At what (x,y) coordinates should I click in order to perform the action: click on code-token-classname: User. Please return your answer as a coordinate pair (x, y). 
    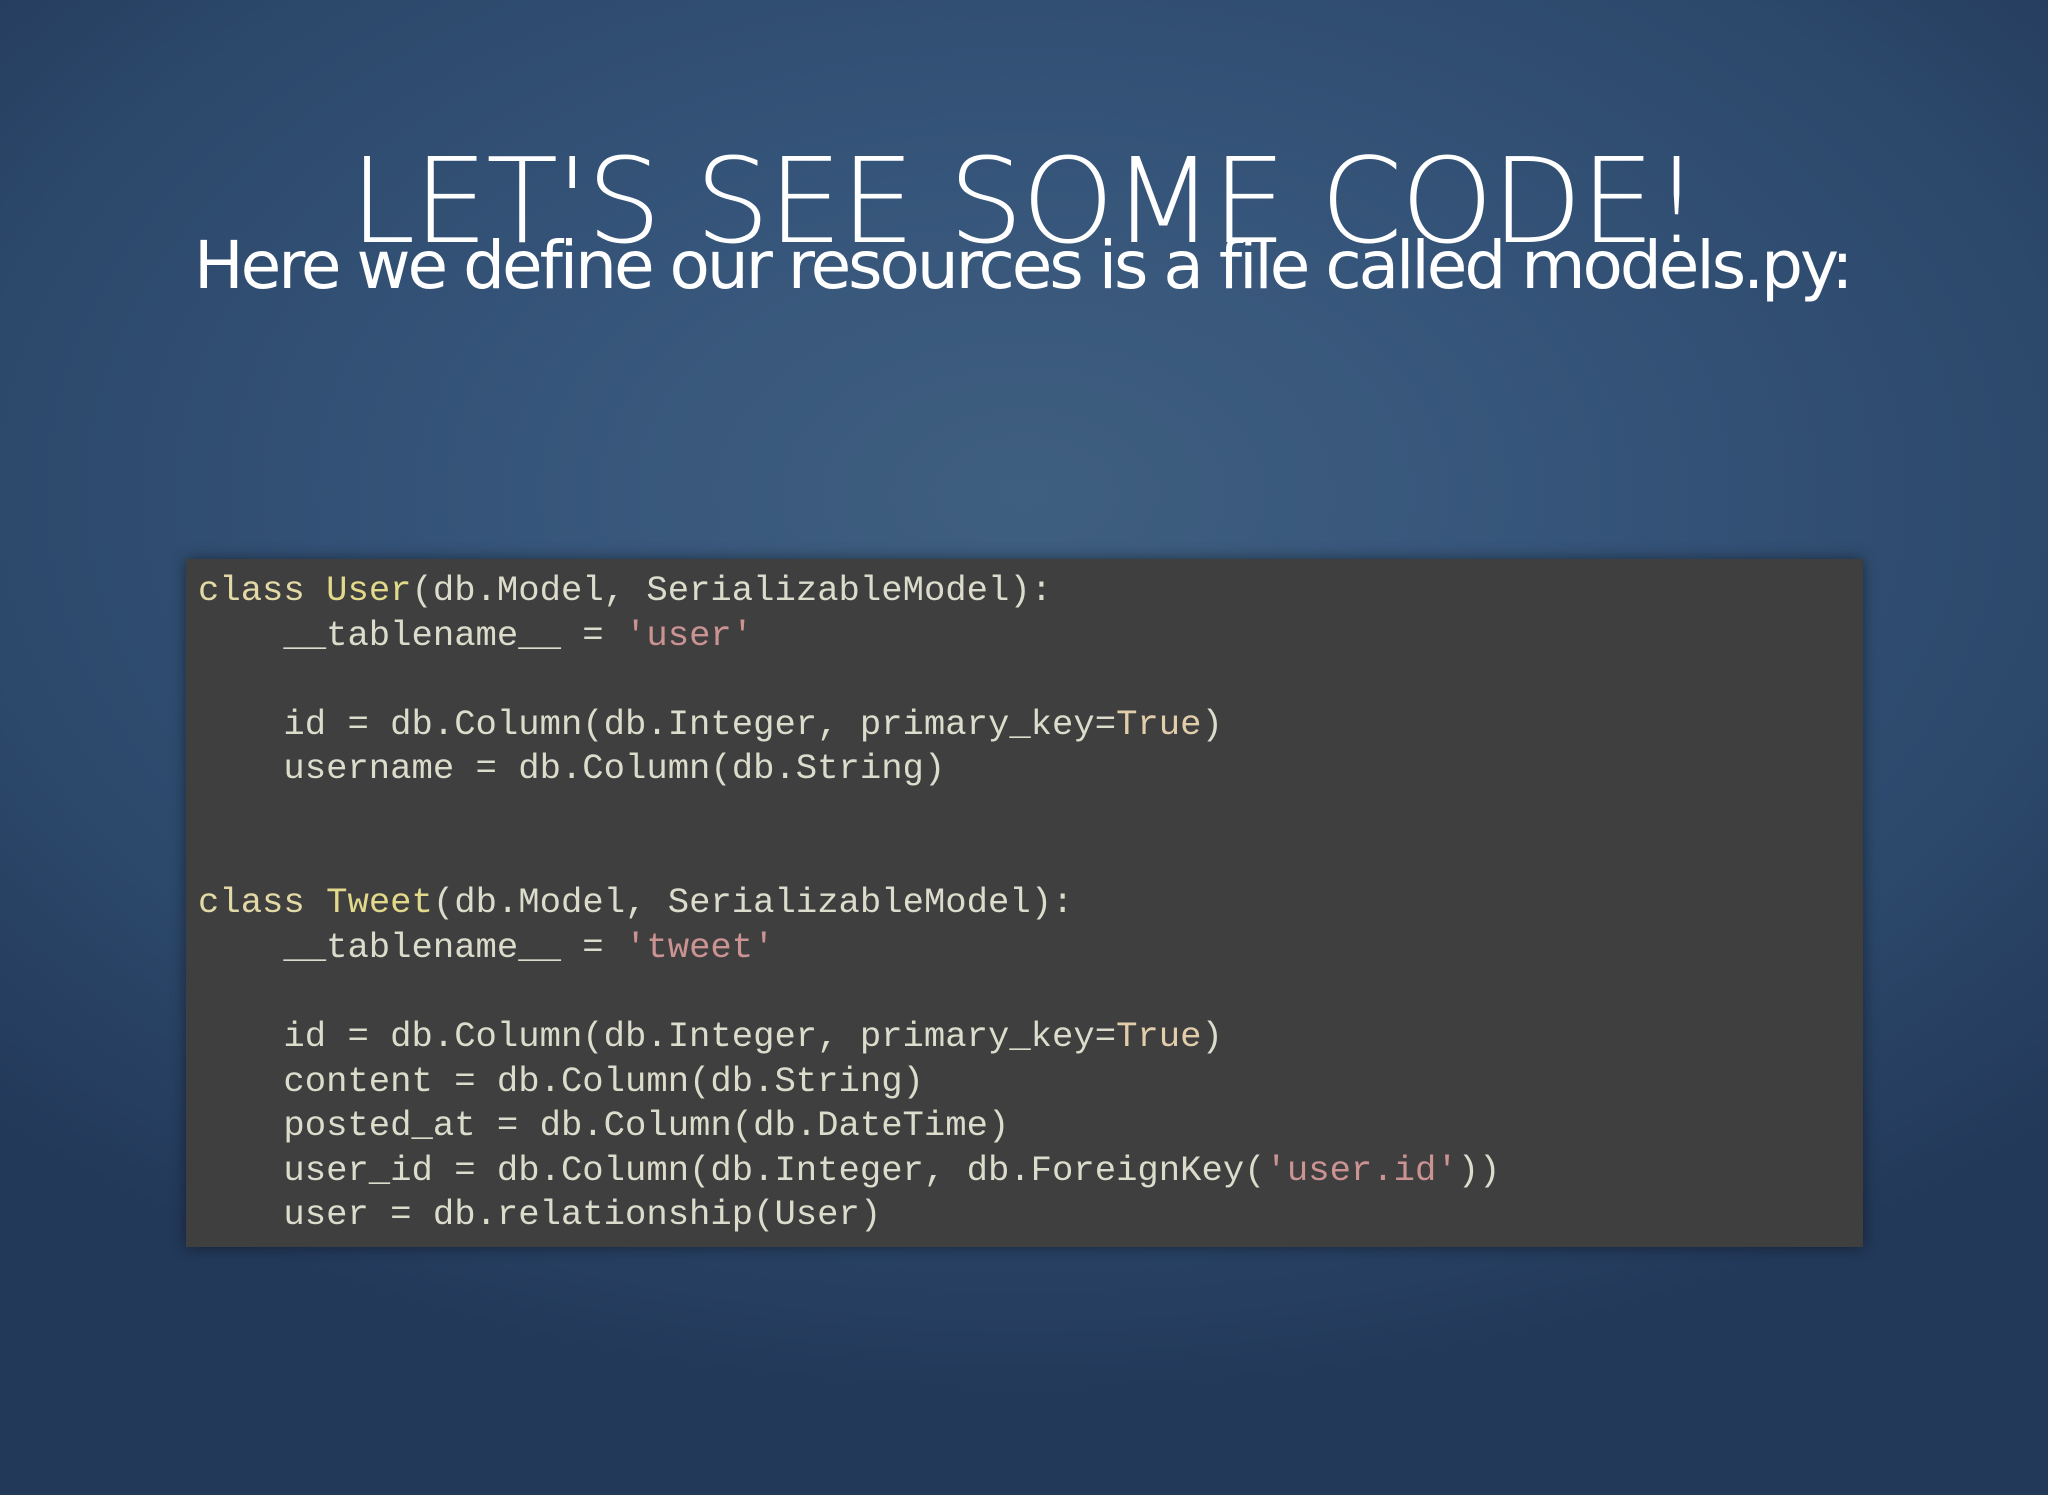
    Looking at the image, I should click on (369, 590).